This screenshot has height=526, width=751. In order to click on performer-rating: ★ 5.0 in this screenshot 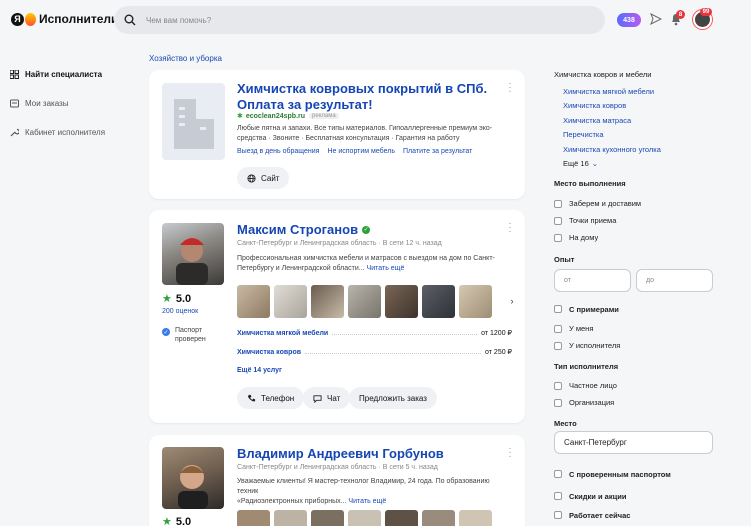, I will do `click(177, 299)`.